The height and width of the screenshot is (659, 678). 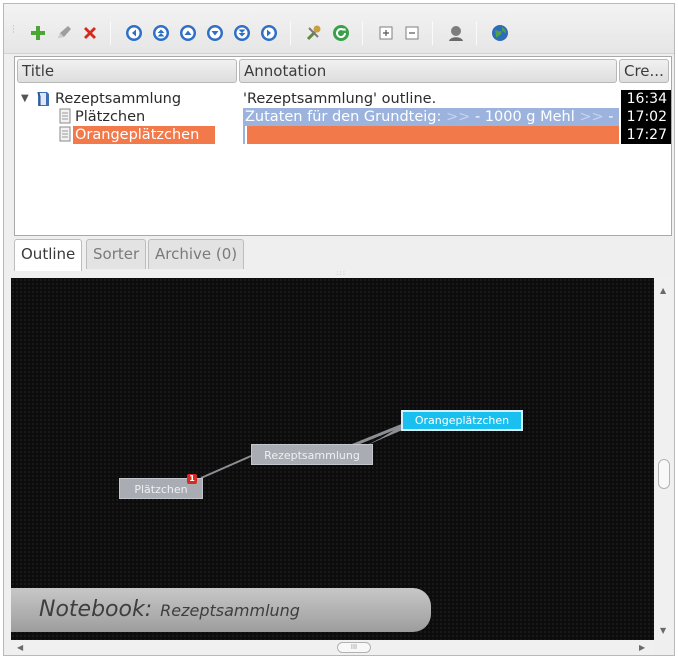 What do you see at coordinates (524, 117) in the screenshot?
I see `annotation-text: - 1000 g Mehl` at bounding box center [524, 117].